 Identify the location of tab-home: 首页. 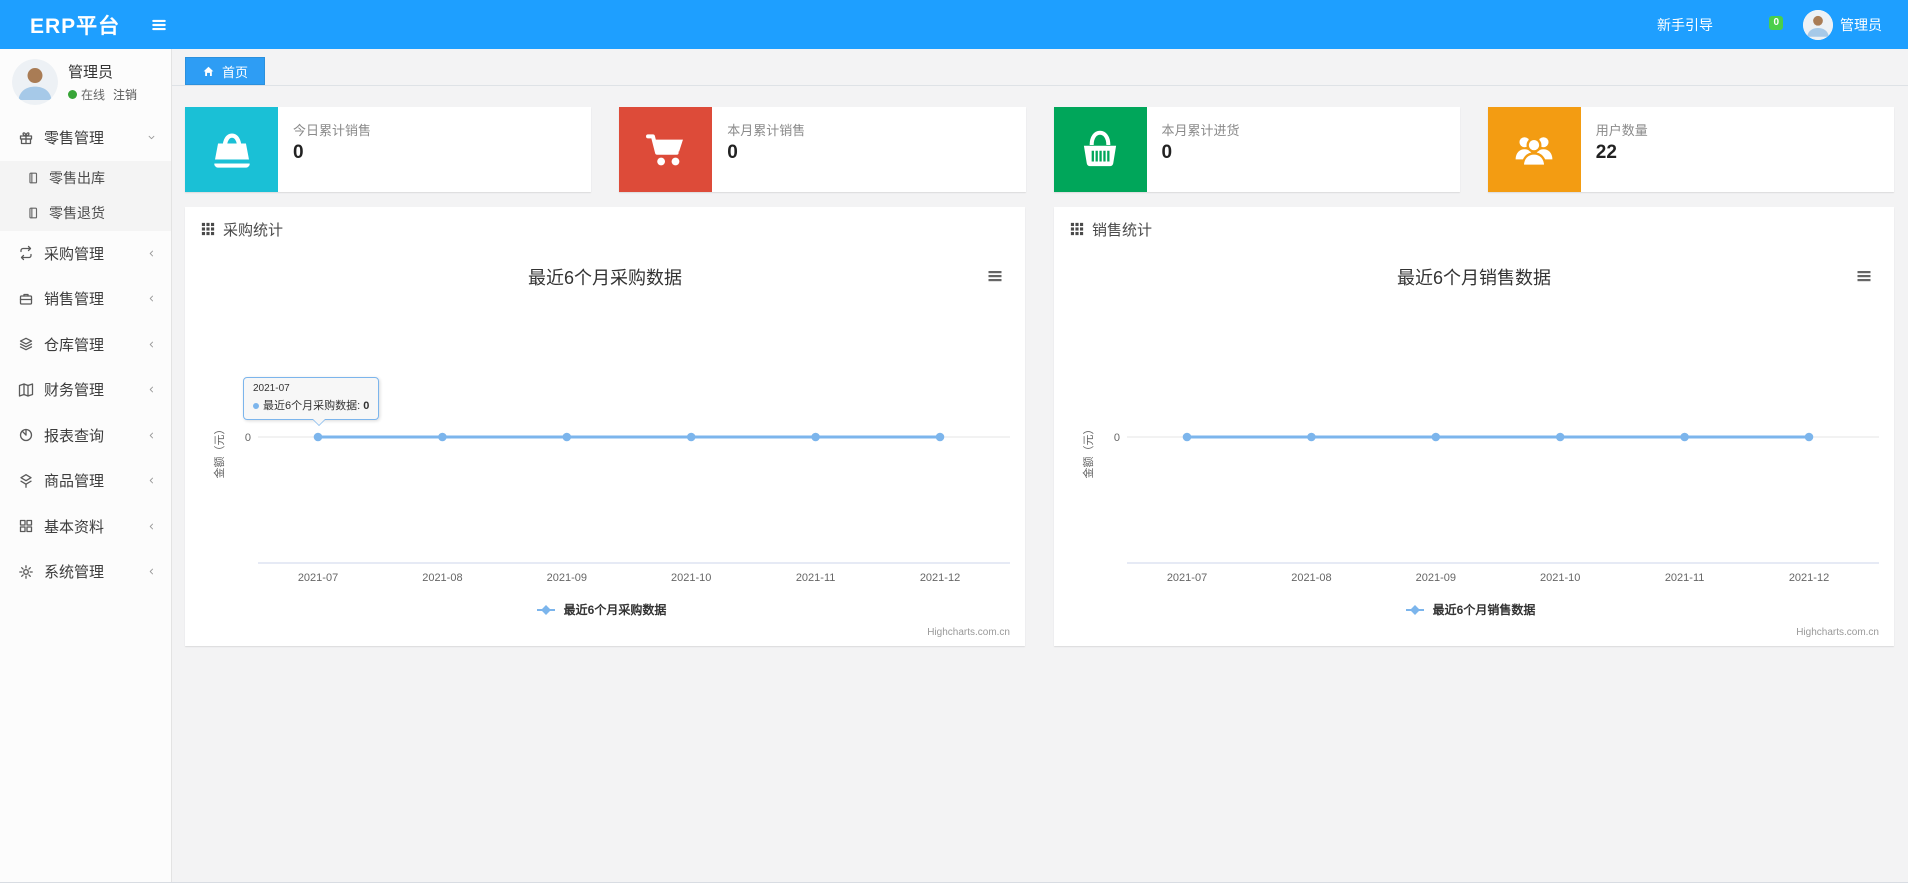
(225, 71).